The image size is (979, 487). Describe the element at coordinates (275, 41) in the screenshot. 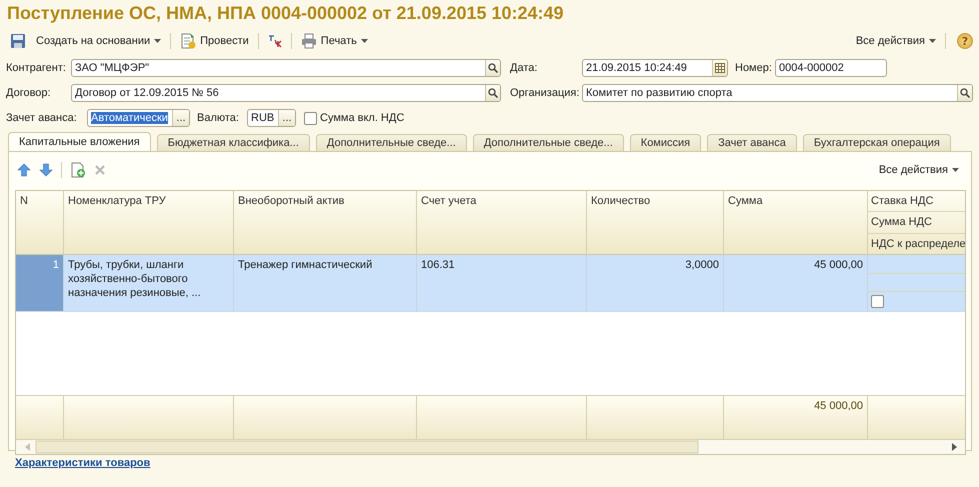

I see `ledger-icon` at that location.